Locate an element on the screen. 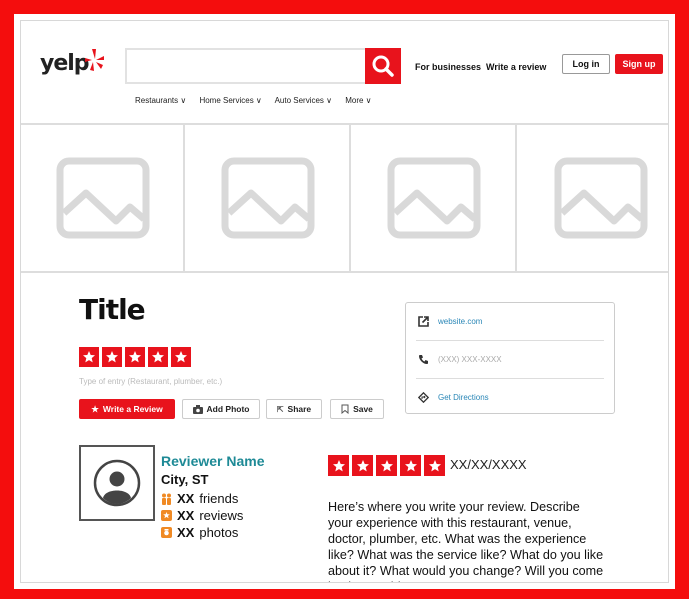 The image size is (689, 599). write-review-label: Write a Review is located at coordinates (132, 409).